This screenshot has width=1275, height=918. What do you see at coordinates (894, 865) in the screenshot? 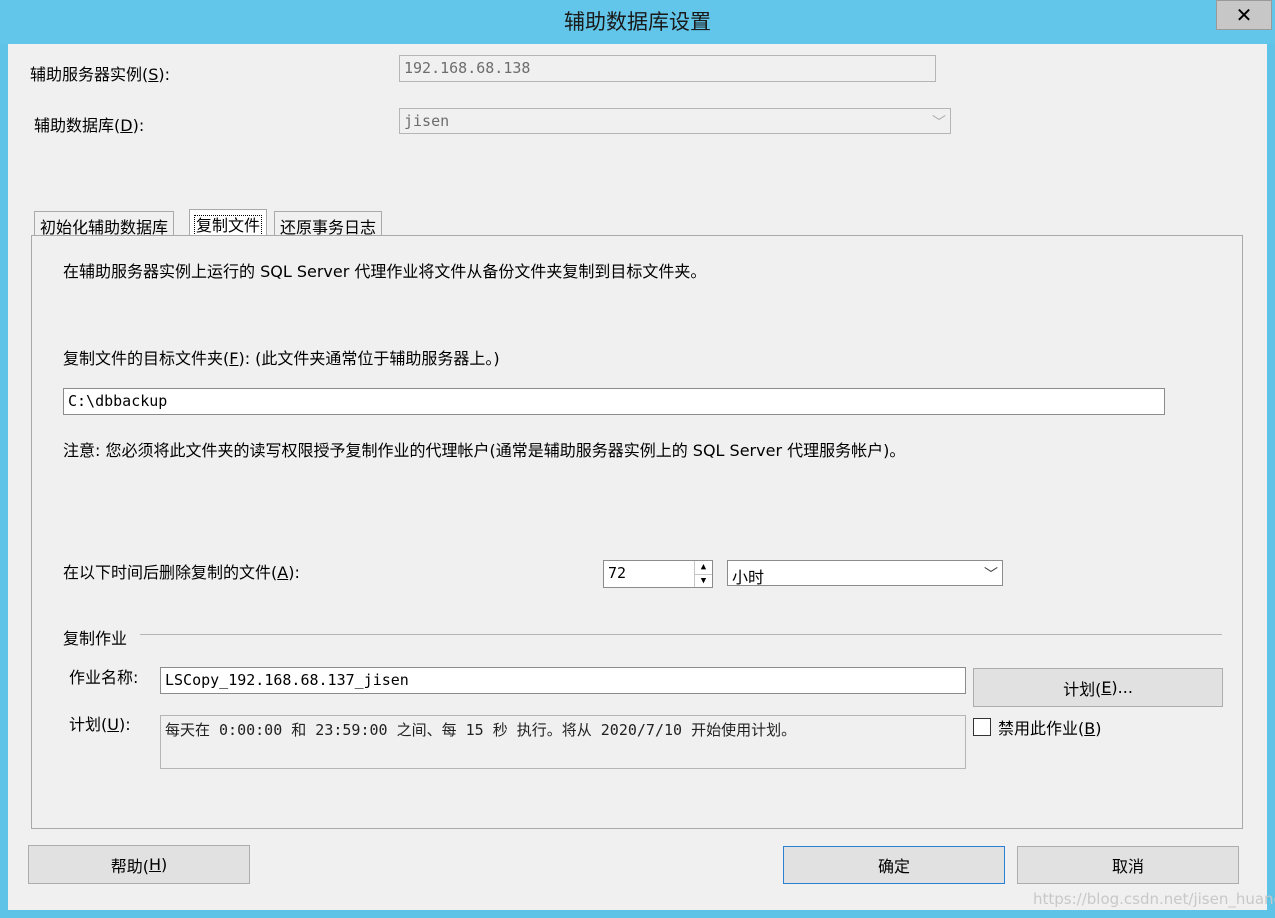
I see `ok-button: 确定` at bounding box center [894, 865].